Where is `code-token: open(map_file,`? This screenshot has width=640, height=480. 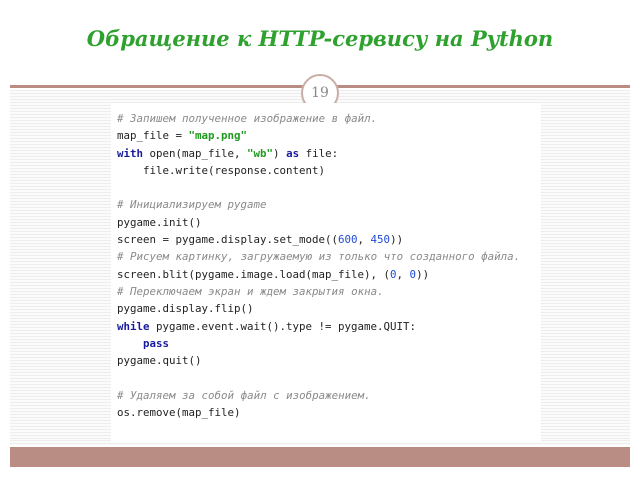 code-token: open(map_file, is located at coordinates (195, 153).